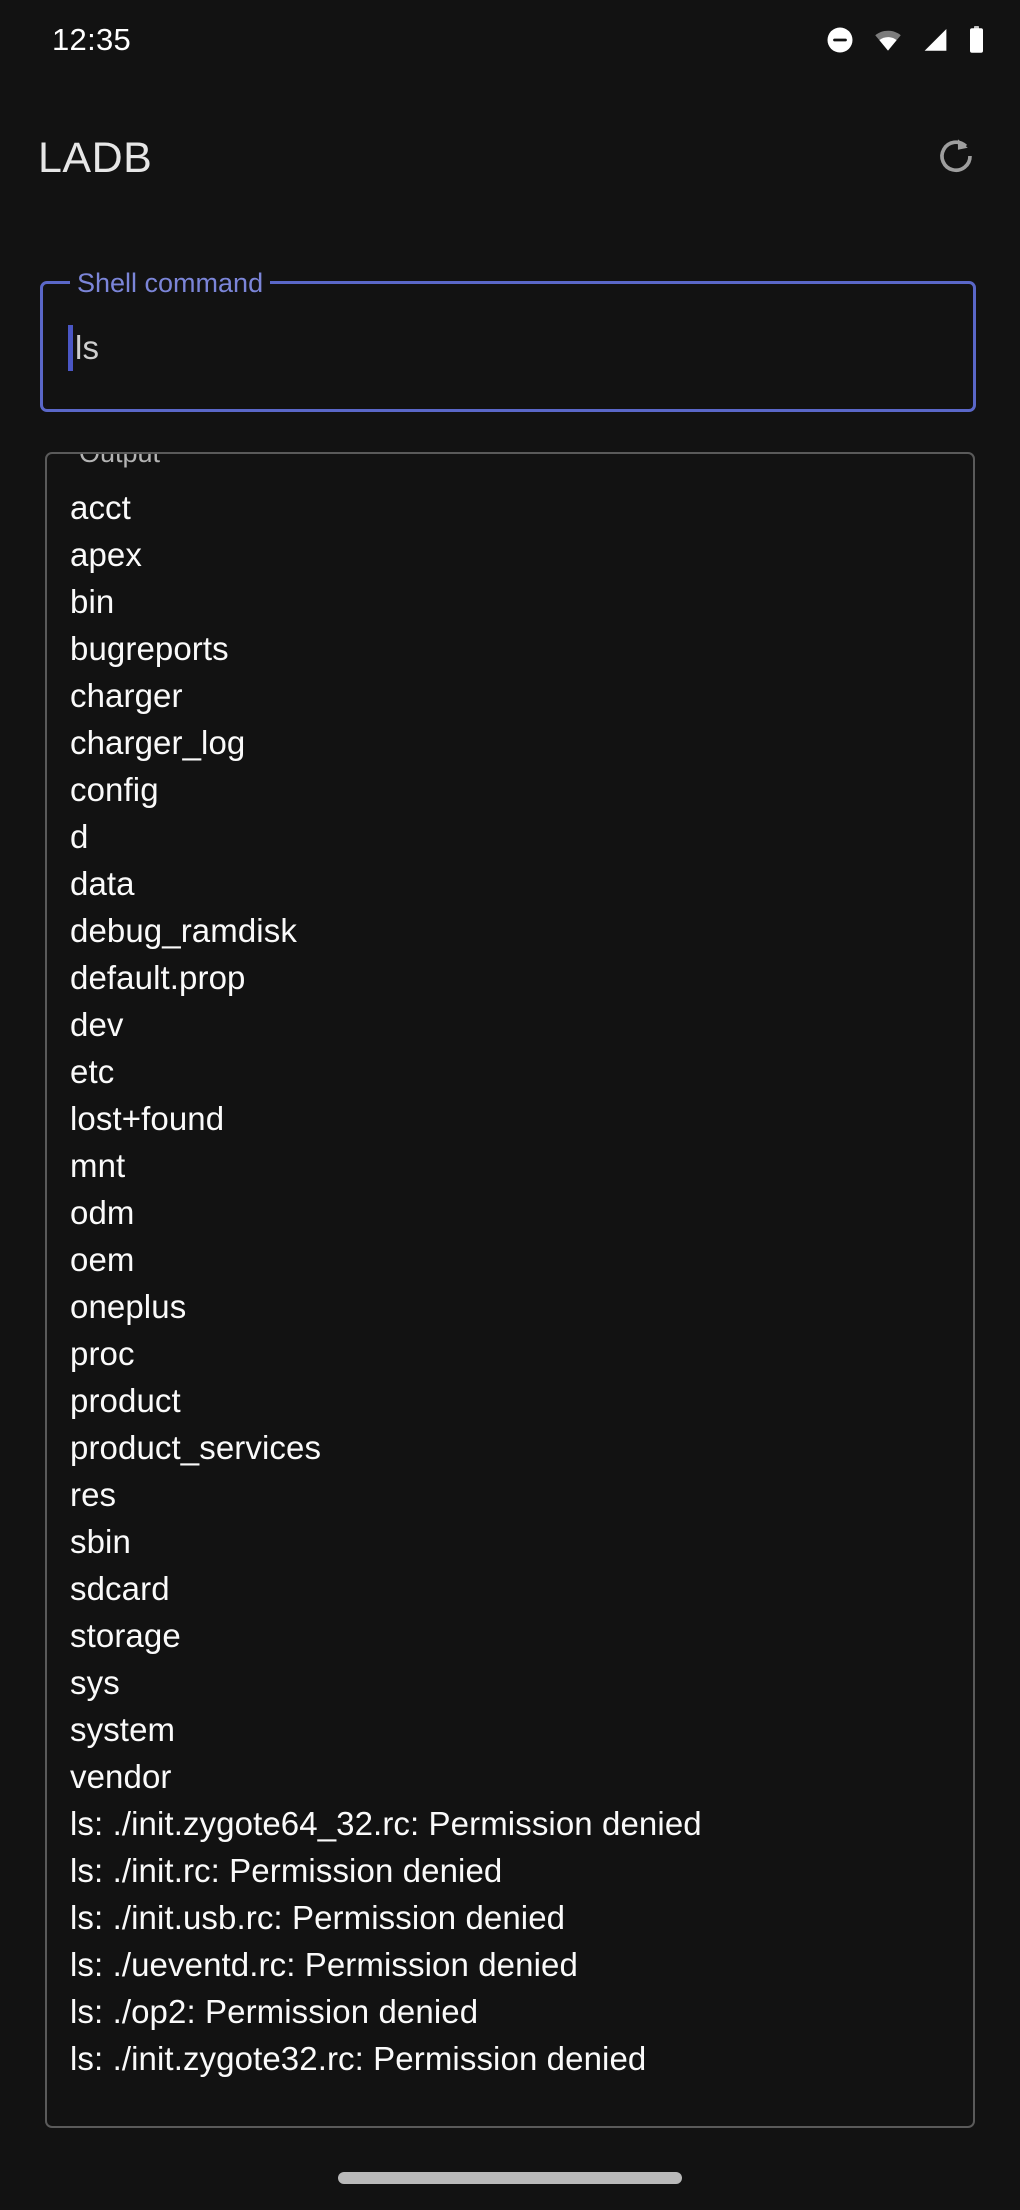  Describe the element at coordinates (79, 836) in the screenshot. I see `output-line: d` at that location.